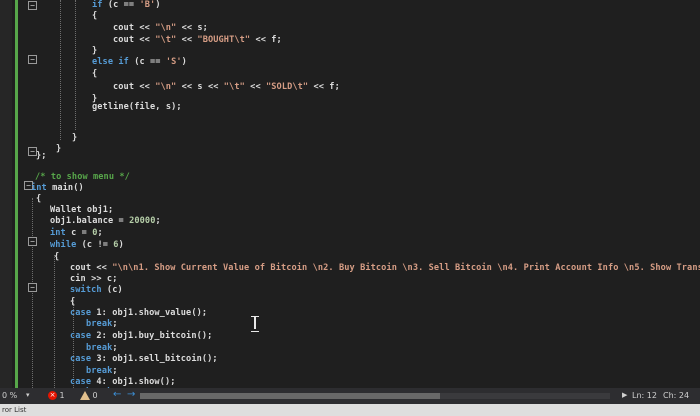 The image size is (700, 416). What do you see at coordinates (141, 336) in the screenshot?
I see `code-line: case 2: obj1.buy_bitcoin();` at bounding box center [141, 336].